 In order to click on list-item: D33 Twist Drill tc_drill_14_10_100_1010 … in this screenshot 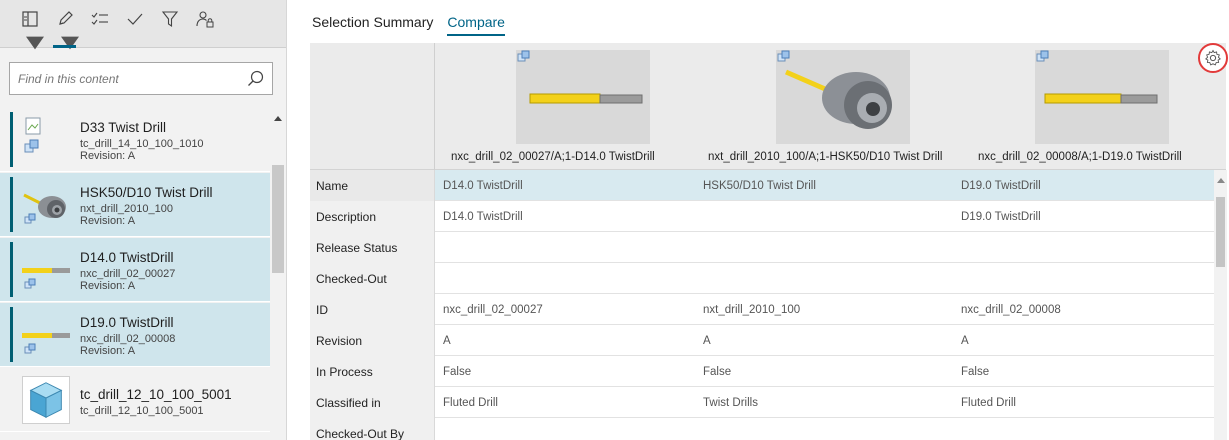, I will do `click(135, 140)`.